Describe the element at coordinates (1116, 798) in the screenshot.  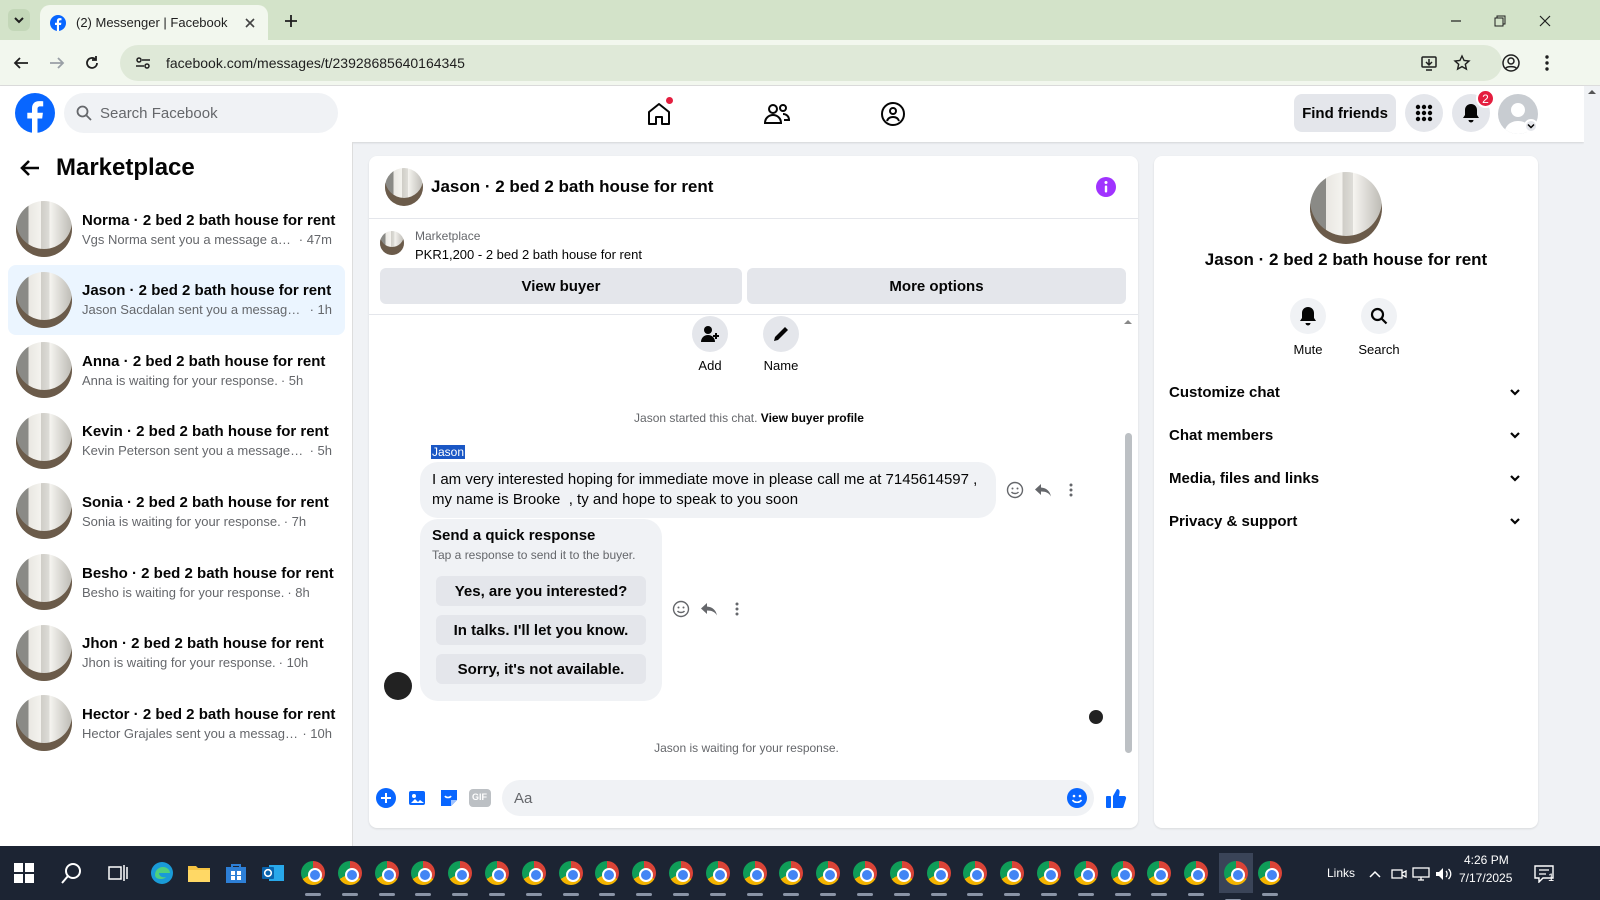
I see `like-button` at that location.